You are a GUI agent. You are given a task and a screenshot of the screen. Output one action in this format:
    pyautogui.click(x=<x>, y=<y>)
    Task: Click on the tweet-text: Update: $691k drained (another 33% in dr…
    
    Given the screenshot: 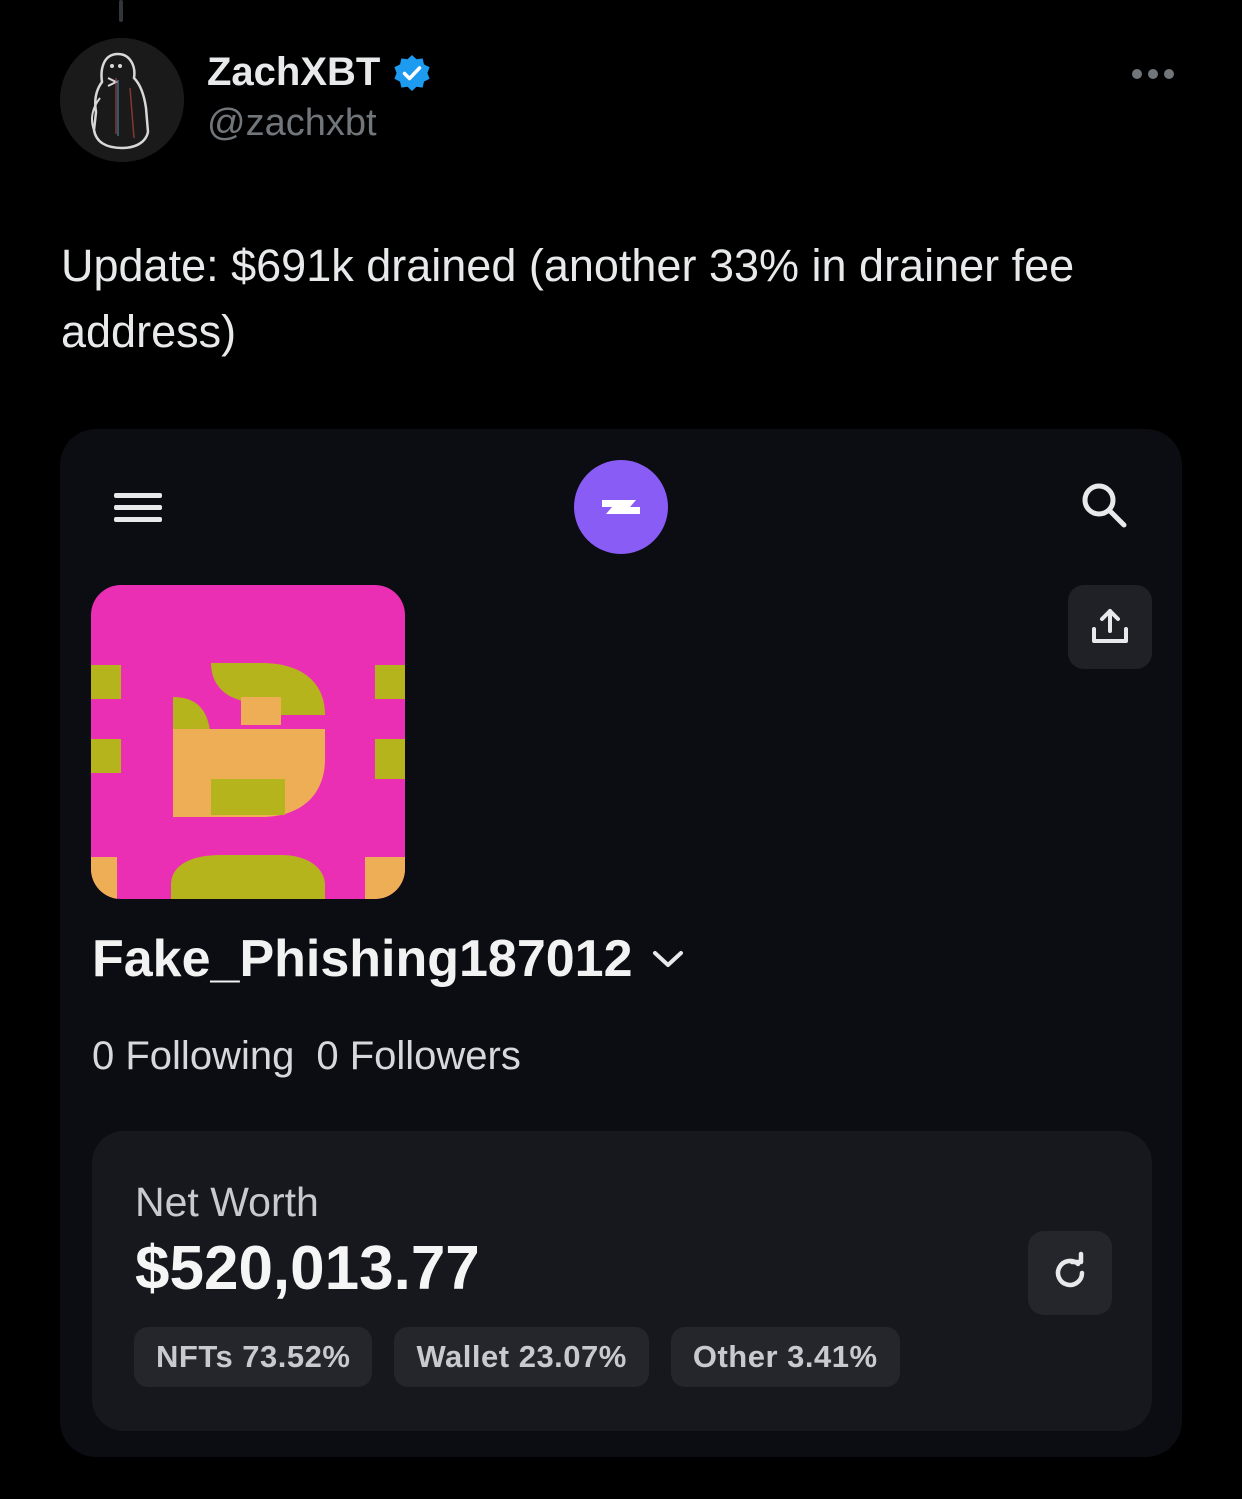 What is the action you would take?
    pyautogui.click(x=568, y=298)
    